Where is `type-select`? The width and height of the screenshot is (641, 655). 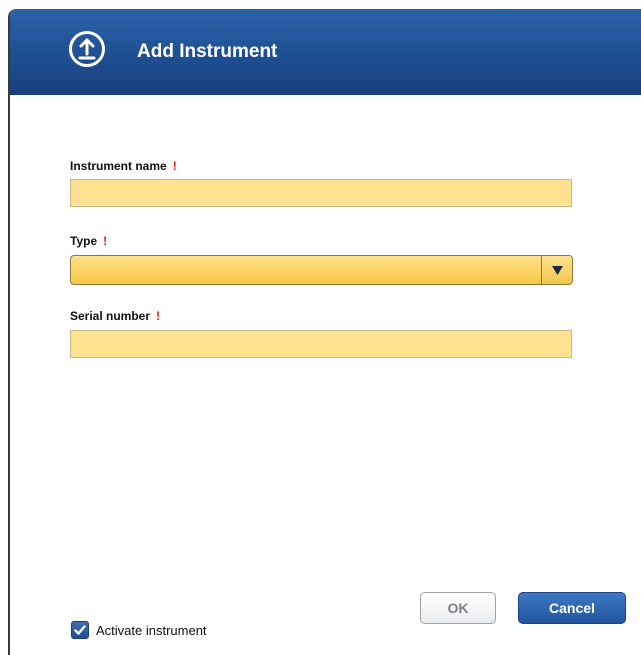
type-select is located at coordinates (321, 270).